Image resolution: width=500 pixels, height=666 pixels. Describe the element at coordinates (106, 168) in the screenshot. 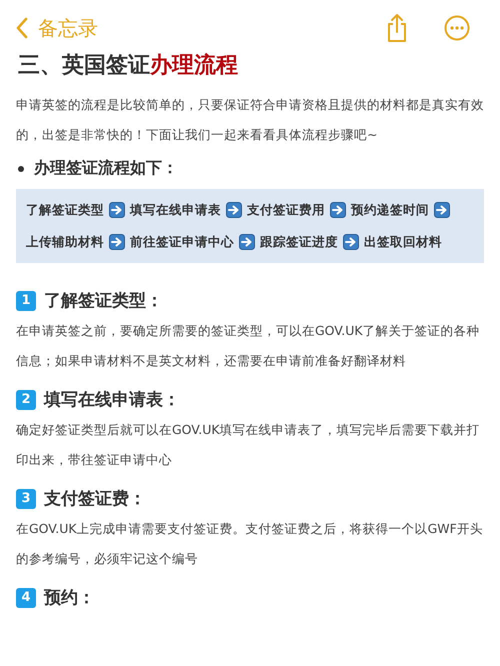

I see `bullet-heading: 办理签证流程如下：` at that location.